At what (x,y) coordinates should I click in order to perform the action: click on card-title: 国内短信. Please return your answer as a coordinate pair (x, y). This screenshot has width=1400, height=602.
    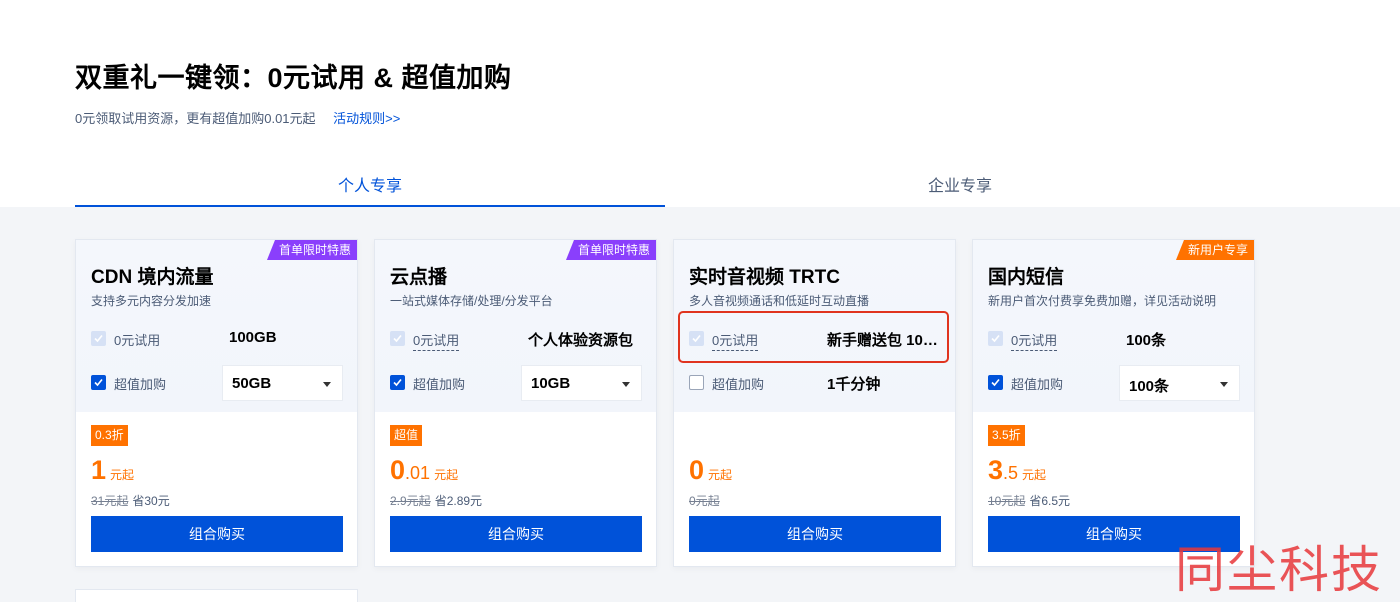
    Looking at the image, I should click on (1026, 277).